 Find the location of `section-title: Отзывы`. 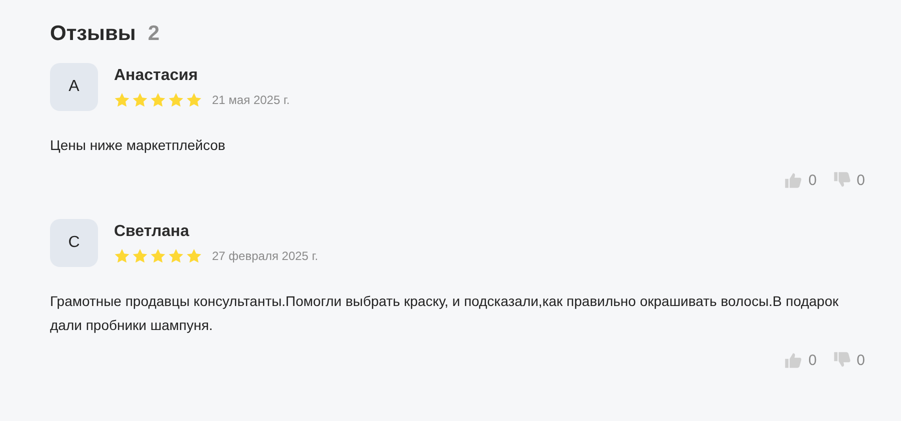

section-title: Отзывы is located at coordinates (93, 34).